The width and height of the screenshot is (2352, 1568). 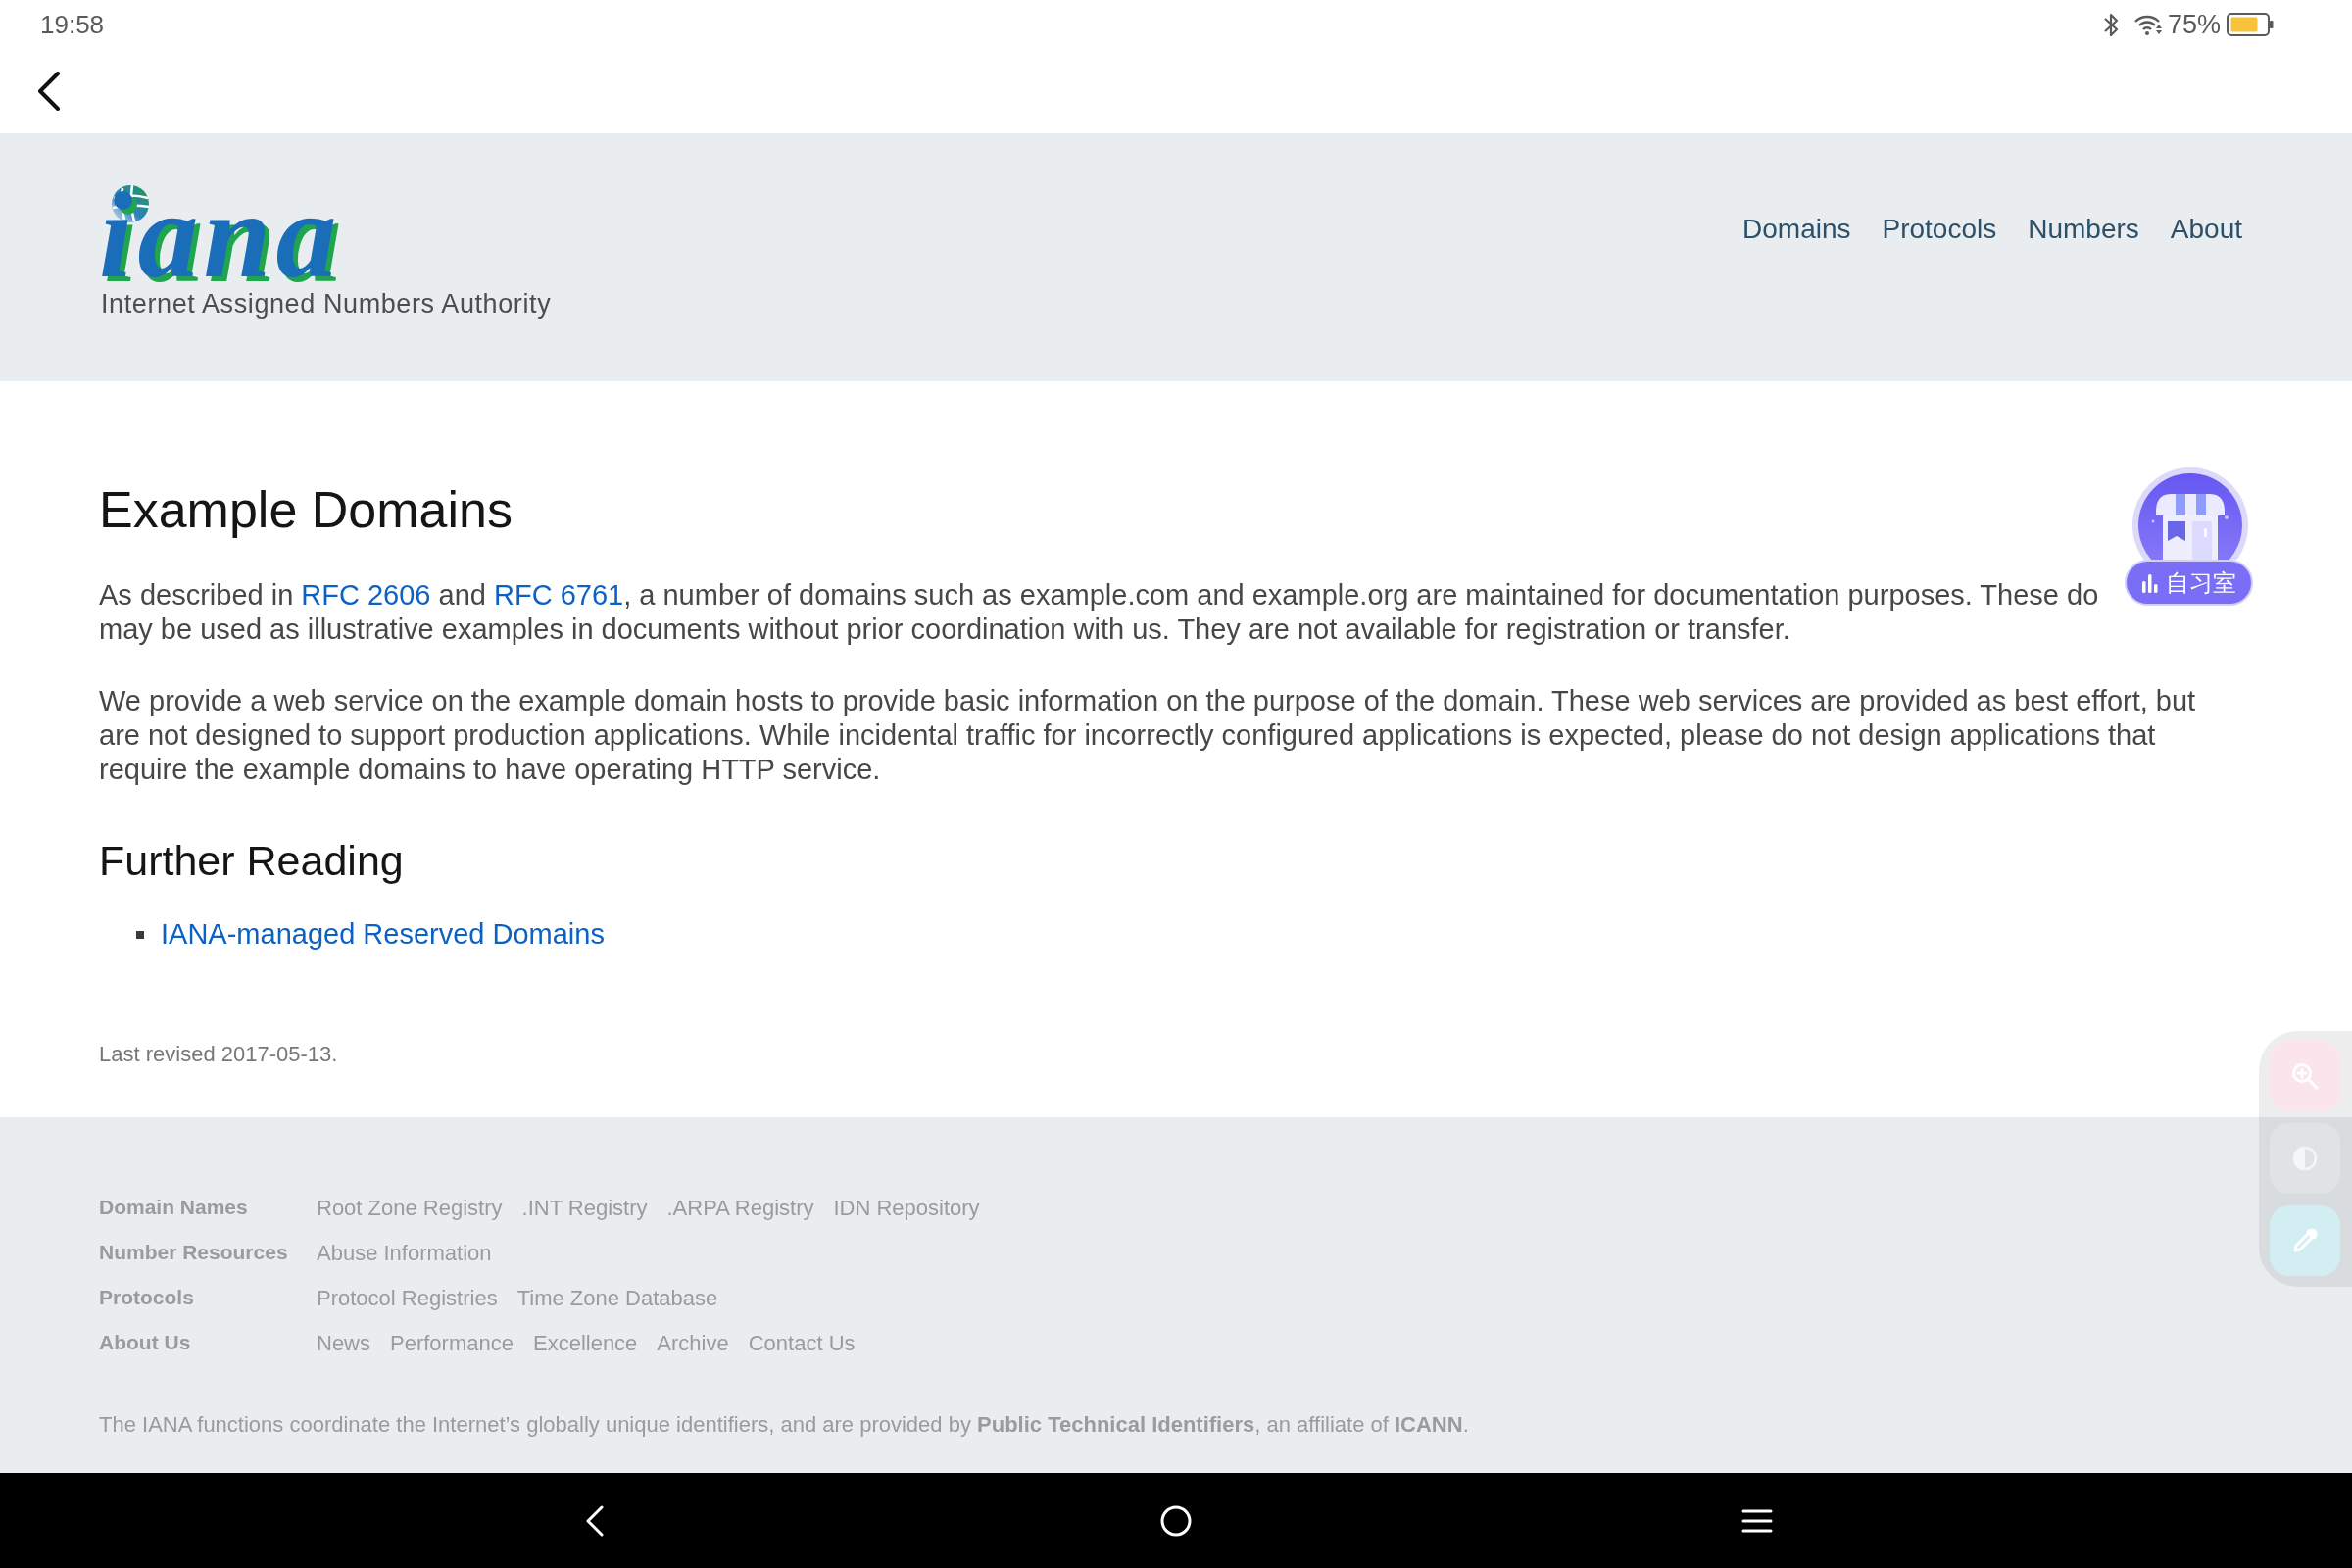 I want to click on battery-icon, so click(x=2250, y=24).